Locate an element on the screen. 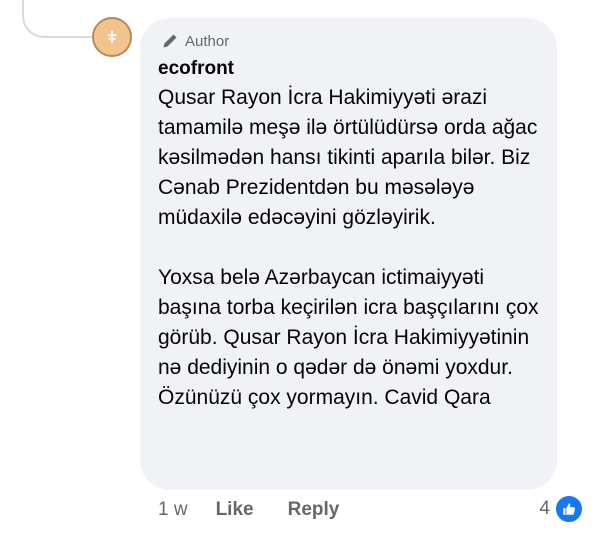 Image resolution: width=600 pixels, height=538 pixels. comment-timestamp: 1 w is located at coordinates (173, 510).